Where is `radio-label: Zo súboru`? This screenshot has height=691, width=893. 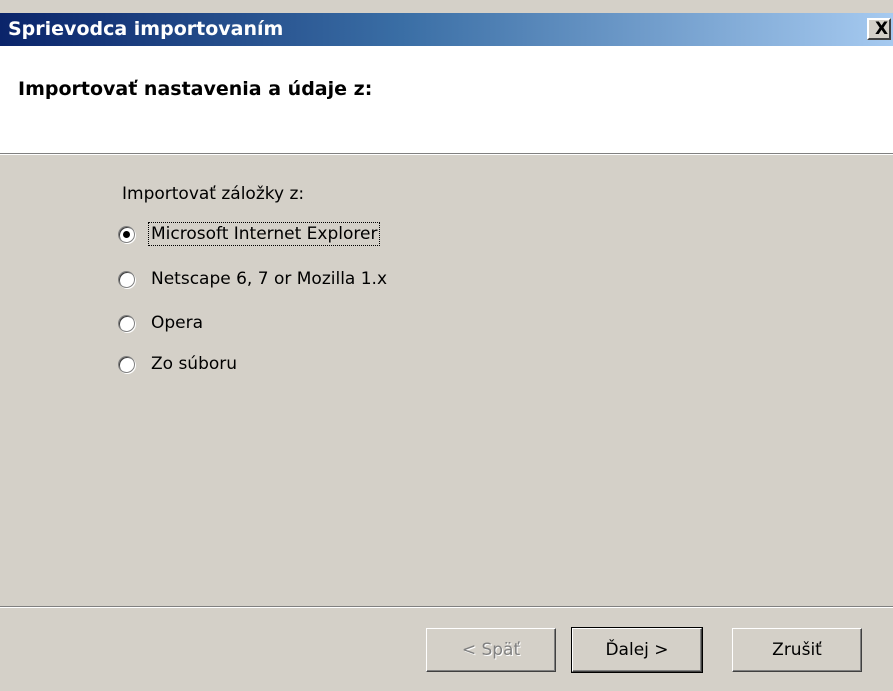 radio-label: Zo súboru is located at coordinates (194, 364).